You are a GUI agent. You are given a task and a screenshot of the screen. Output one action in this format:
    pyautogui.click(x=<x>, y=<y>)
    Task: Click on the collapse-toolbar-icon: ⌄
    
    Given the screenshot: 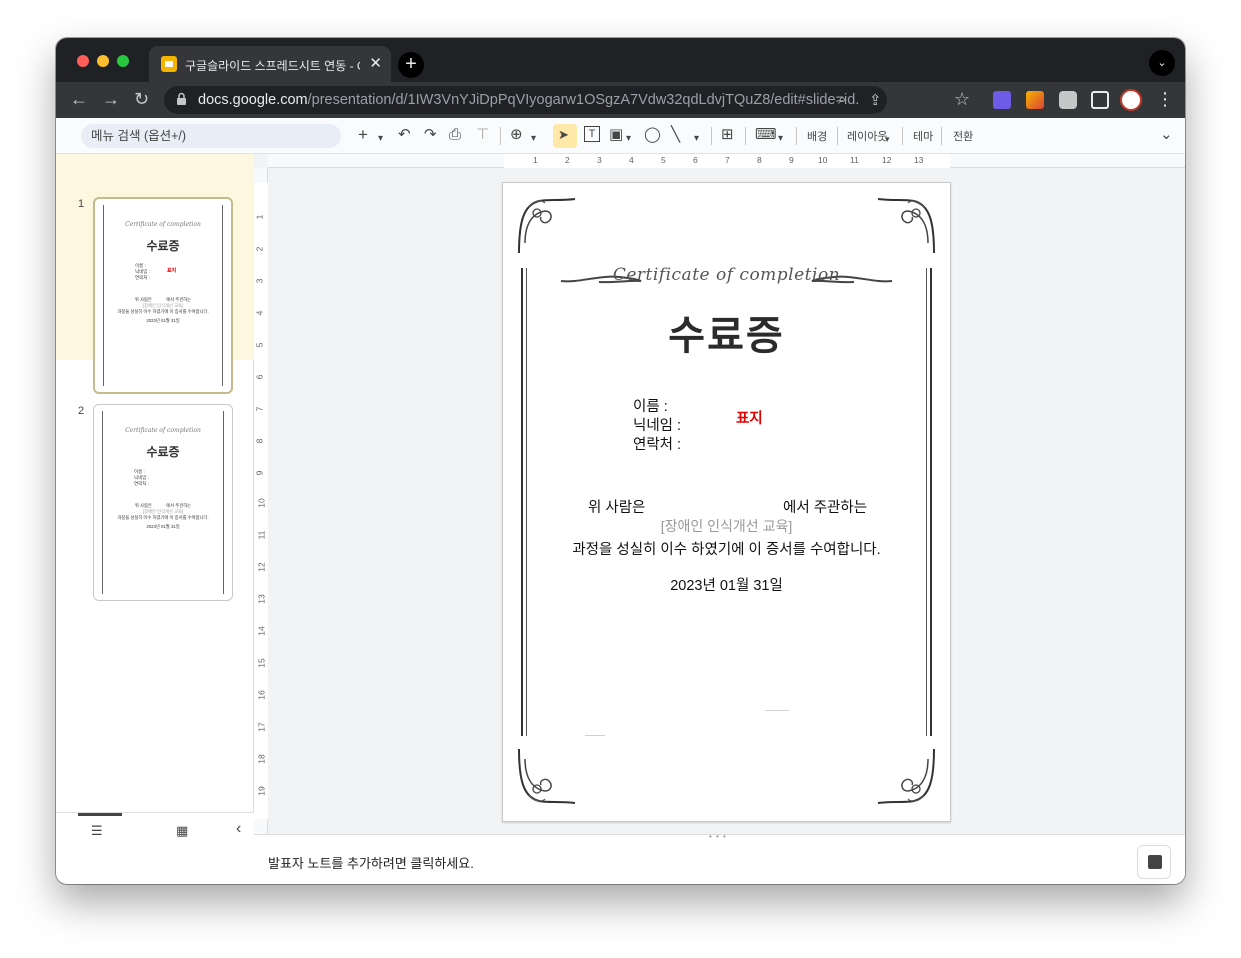 What is the action you would take?
    pyautogui.click(x=1166, y=135)
    